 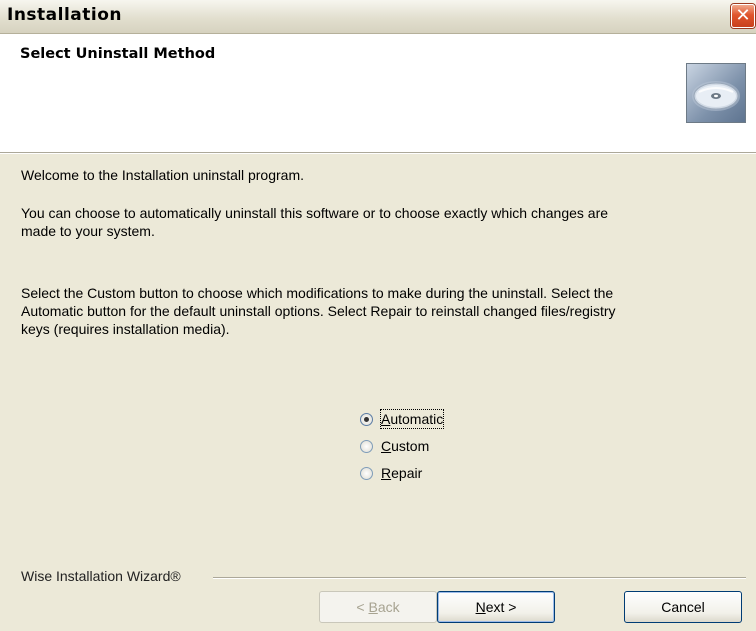 I want to click on window-title: Installation, so click(x=65, y=15).